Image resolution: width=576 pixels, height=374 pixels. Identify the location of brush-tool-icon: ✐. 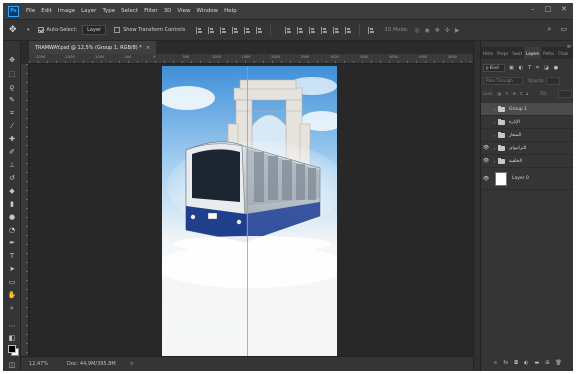
(12, 152).